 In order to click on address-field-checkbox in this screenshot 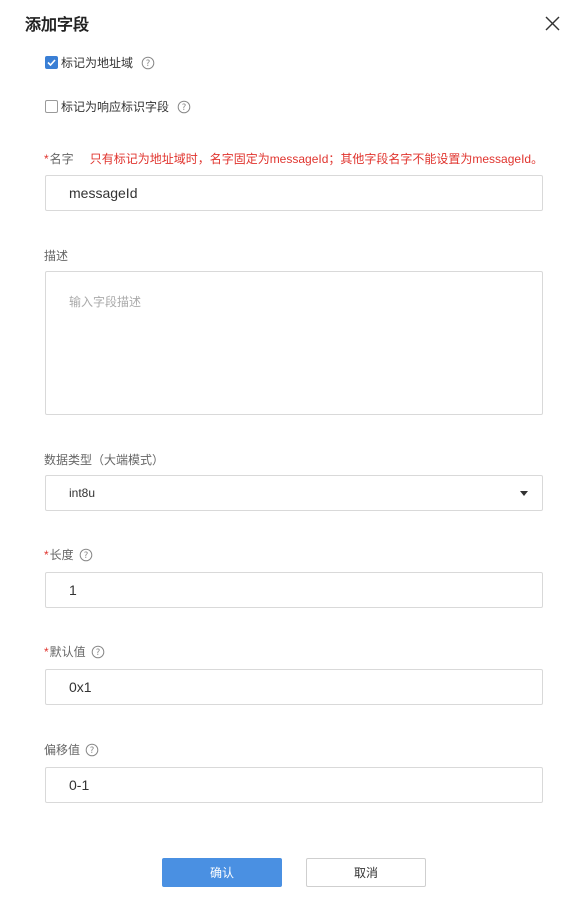, I will do `click(51, 62)`.